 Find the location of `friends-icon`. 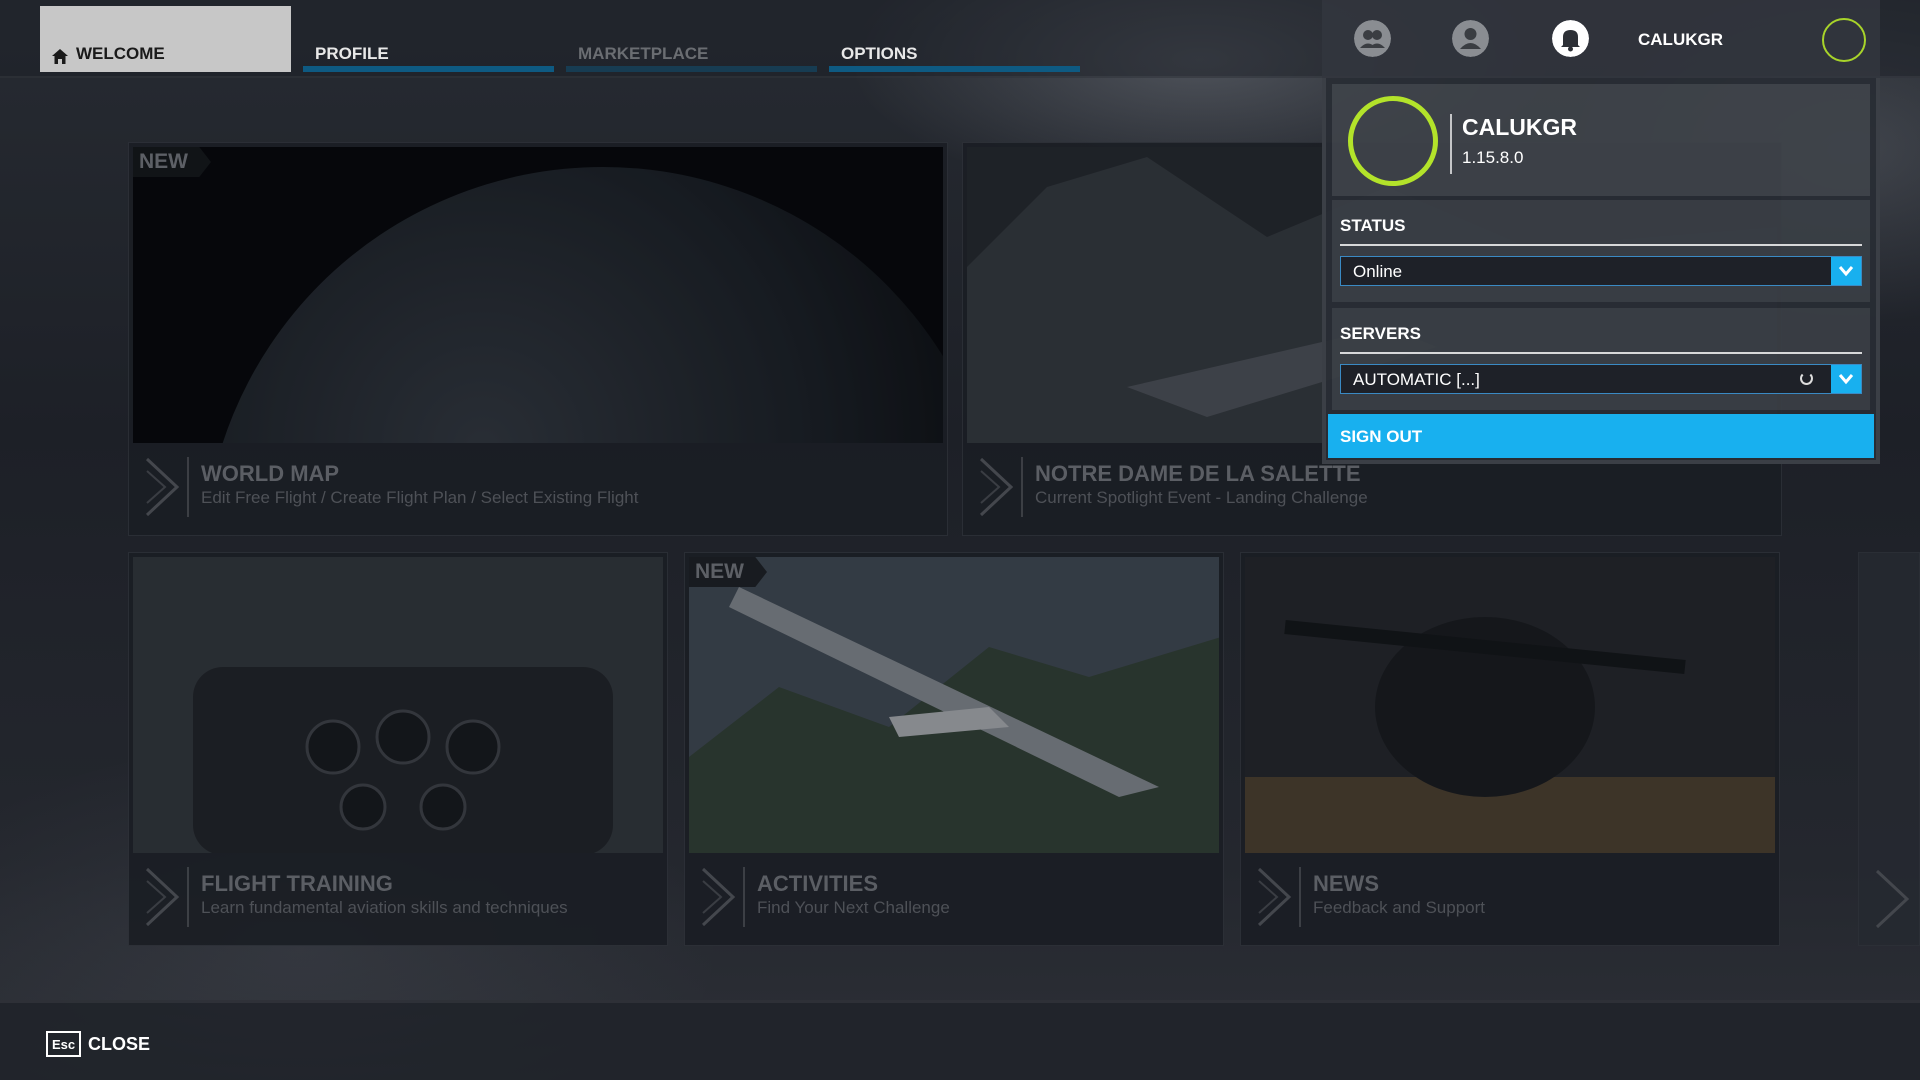

friends-icon is located at coordinates (1372, 38).